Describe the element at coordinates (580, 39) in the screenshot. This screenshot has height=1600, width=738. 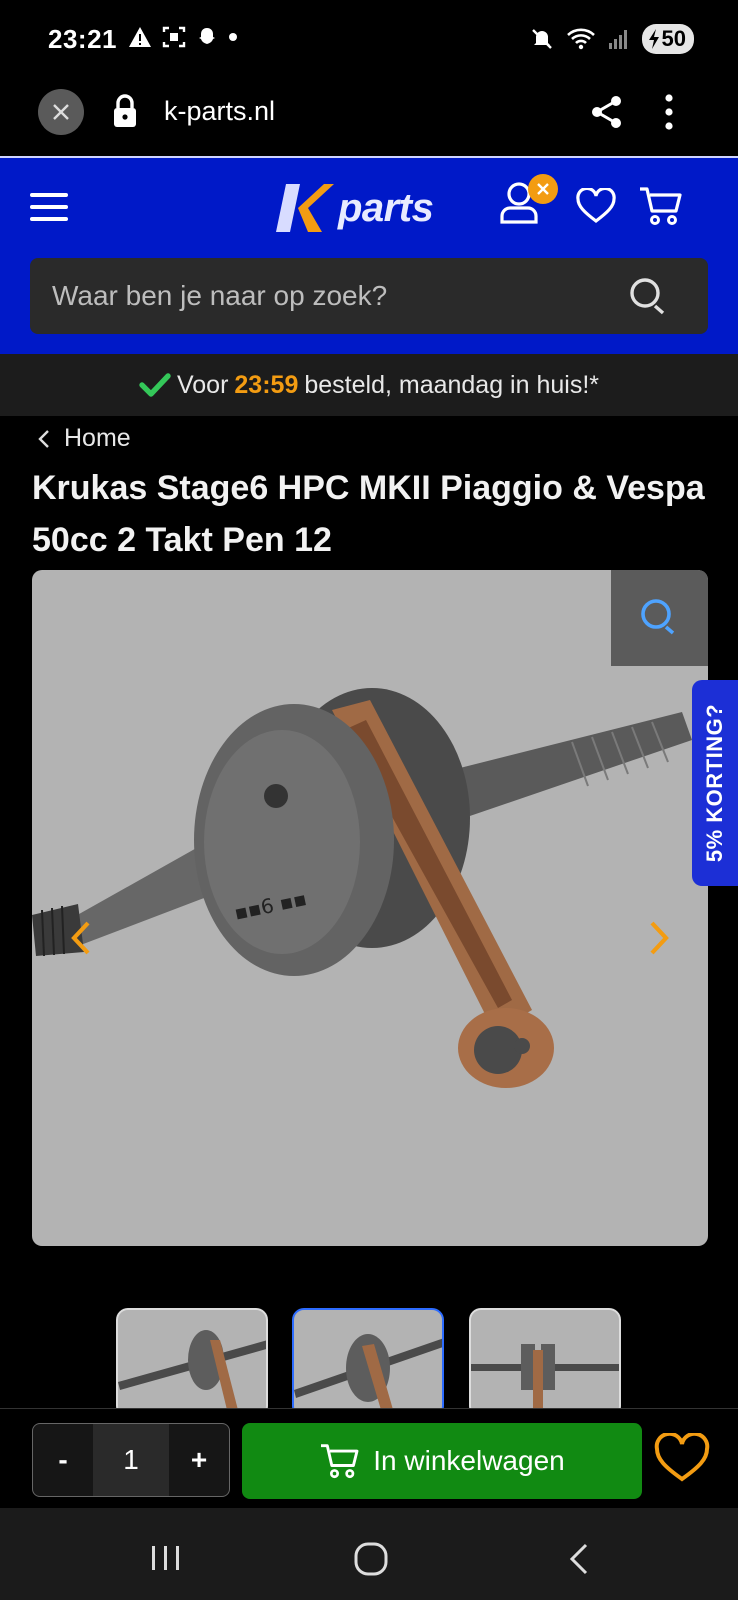
I see `wifi-icon` at that location.